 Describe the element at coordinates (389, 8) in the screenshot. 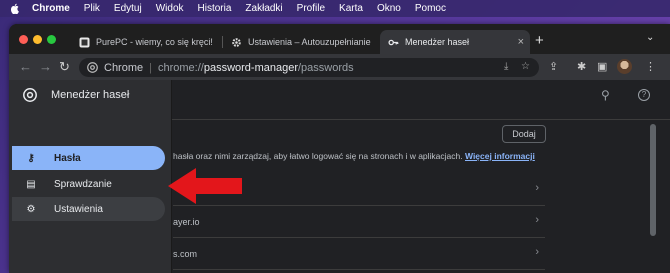

I see `menu-window: Okno` at that location.